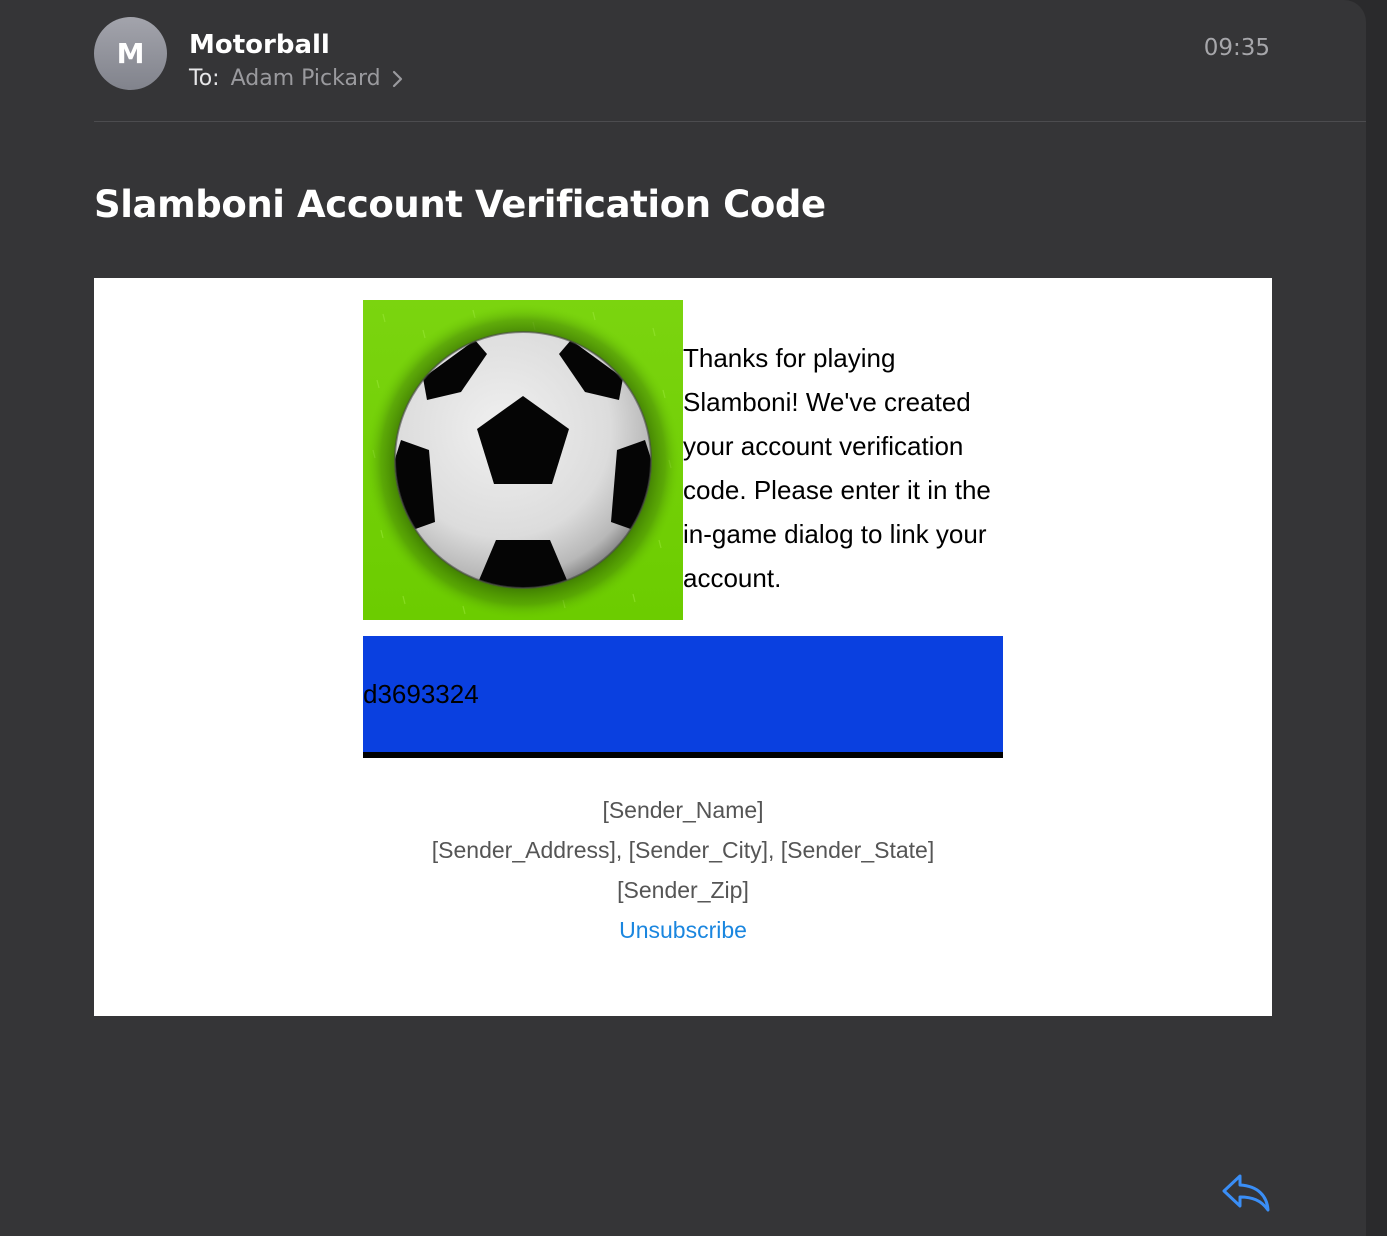  What do you see at coordinates (204, 78) in the screenshot?
I see `to-label: To:` at bounding box center [204, 78].